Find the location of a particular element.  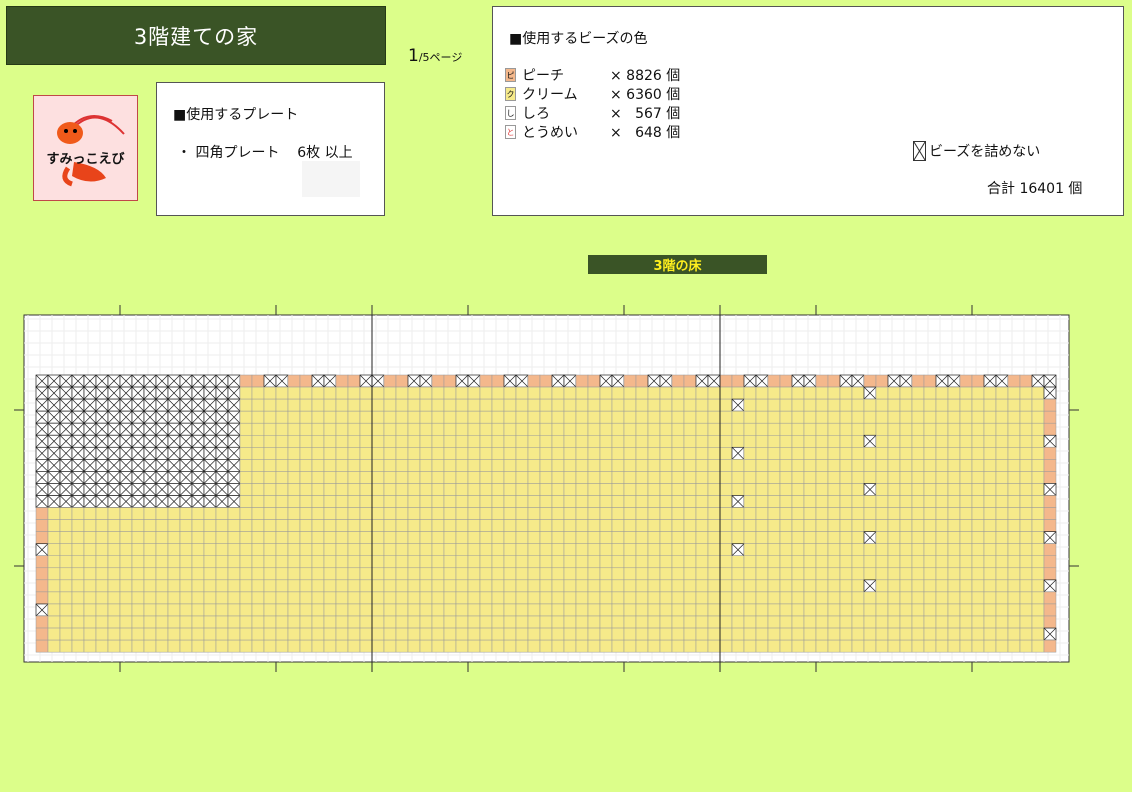

page-title: 3階建ての家 is located at coordinates (196, 35).